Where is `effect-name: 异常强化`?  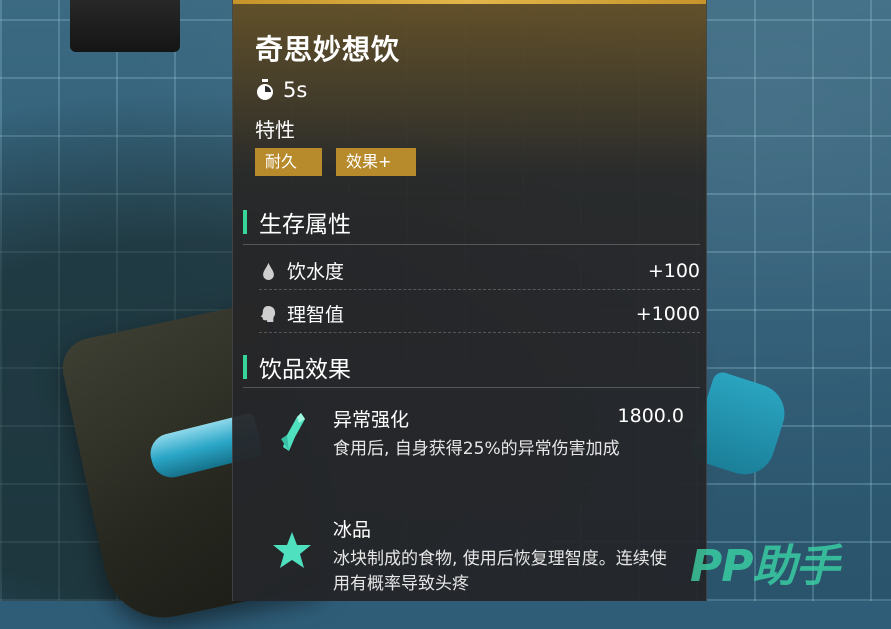
effect-name: 异常强化 is located at coordinates (371, 420).